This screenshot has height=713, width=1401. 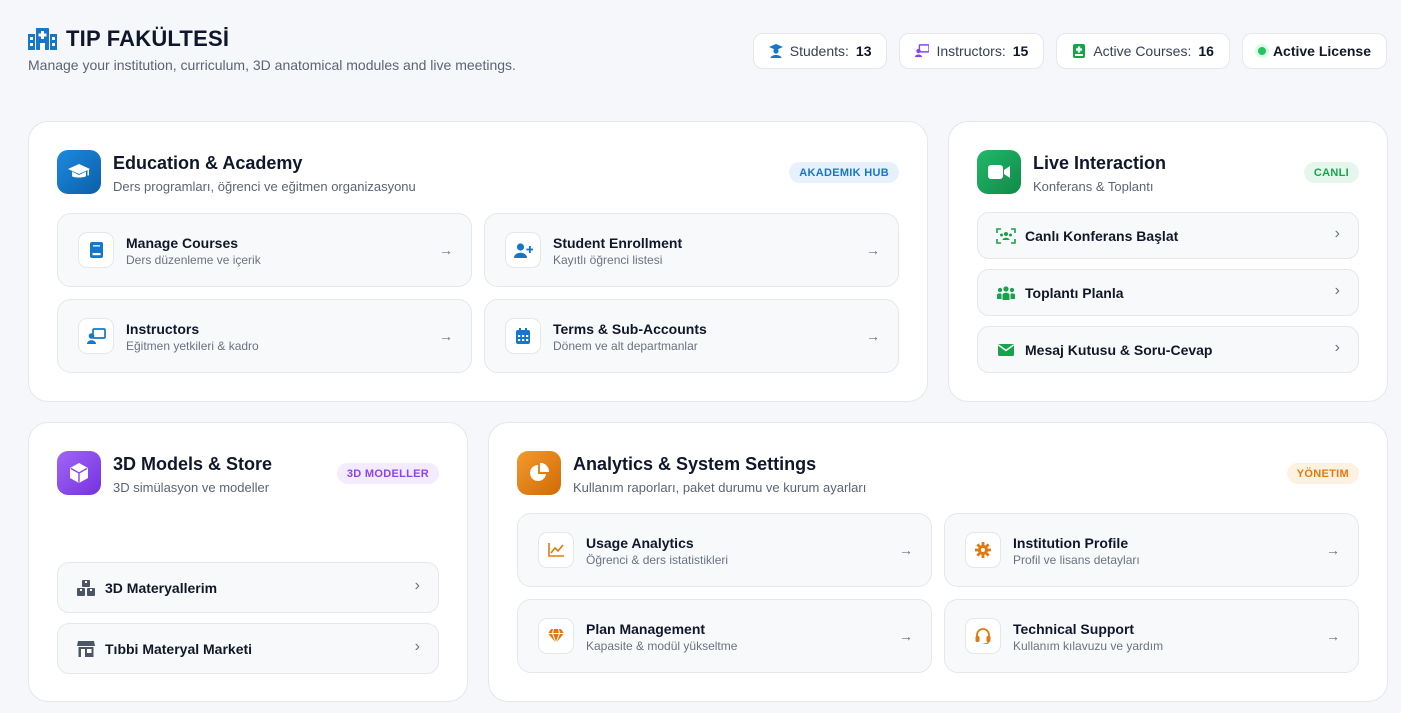 What do you see at coordinates (523, 250) in the screenshot?
I see `user-plus-icon` at bounding box center [523, 250].